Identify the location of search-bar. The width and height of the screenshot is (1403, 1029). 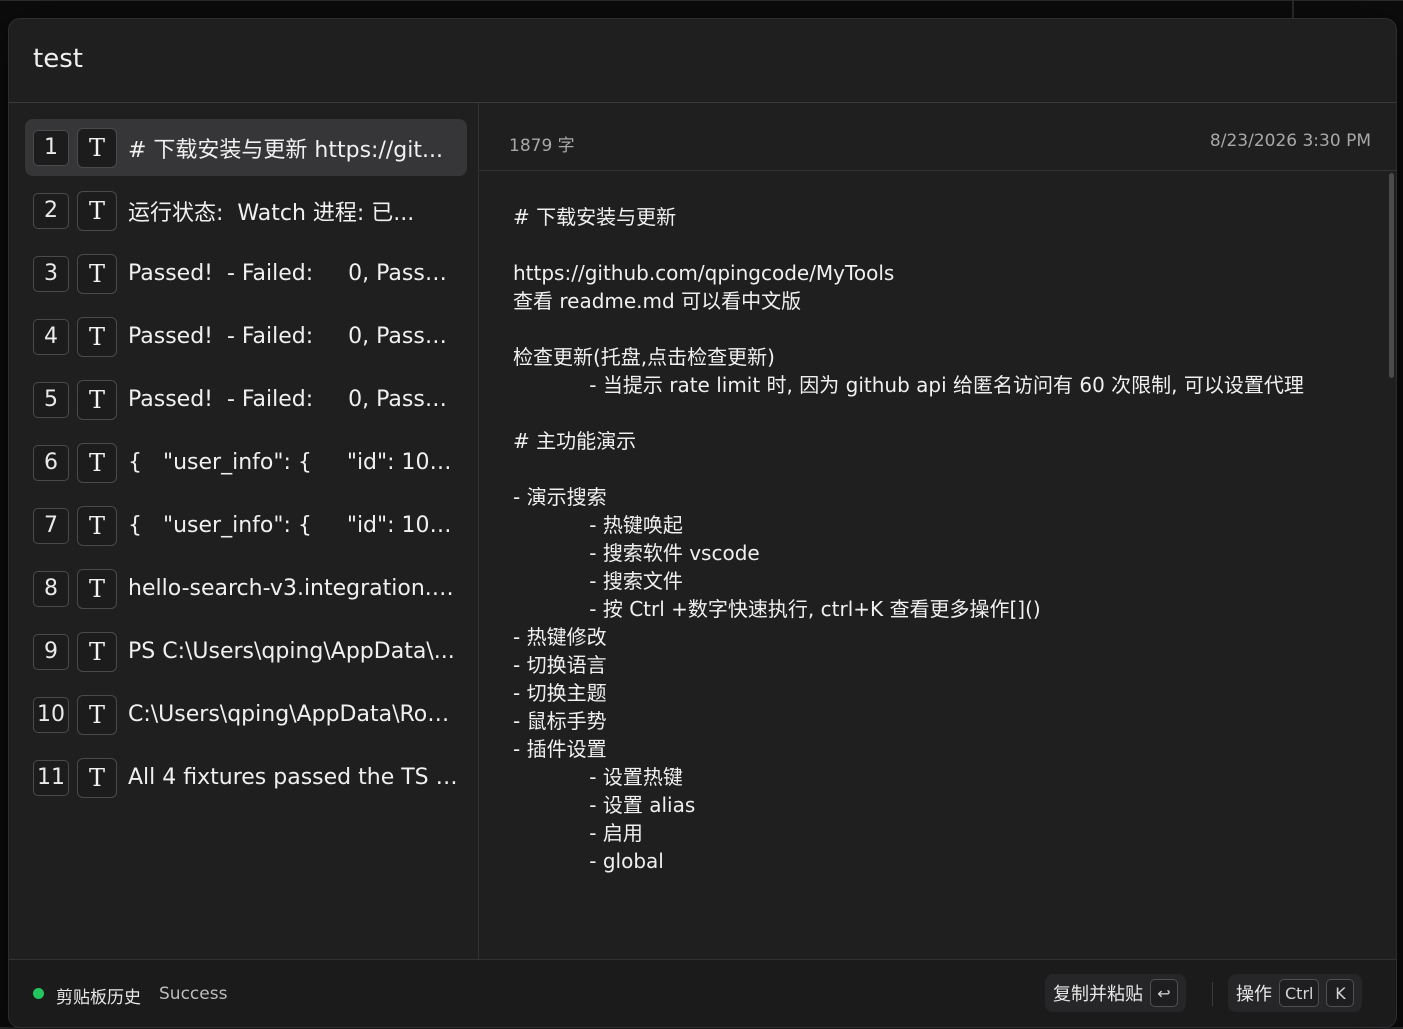
(702, 61).